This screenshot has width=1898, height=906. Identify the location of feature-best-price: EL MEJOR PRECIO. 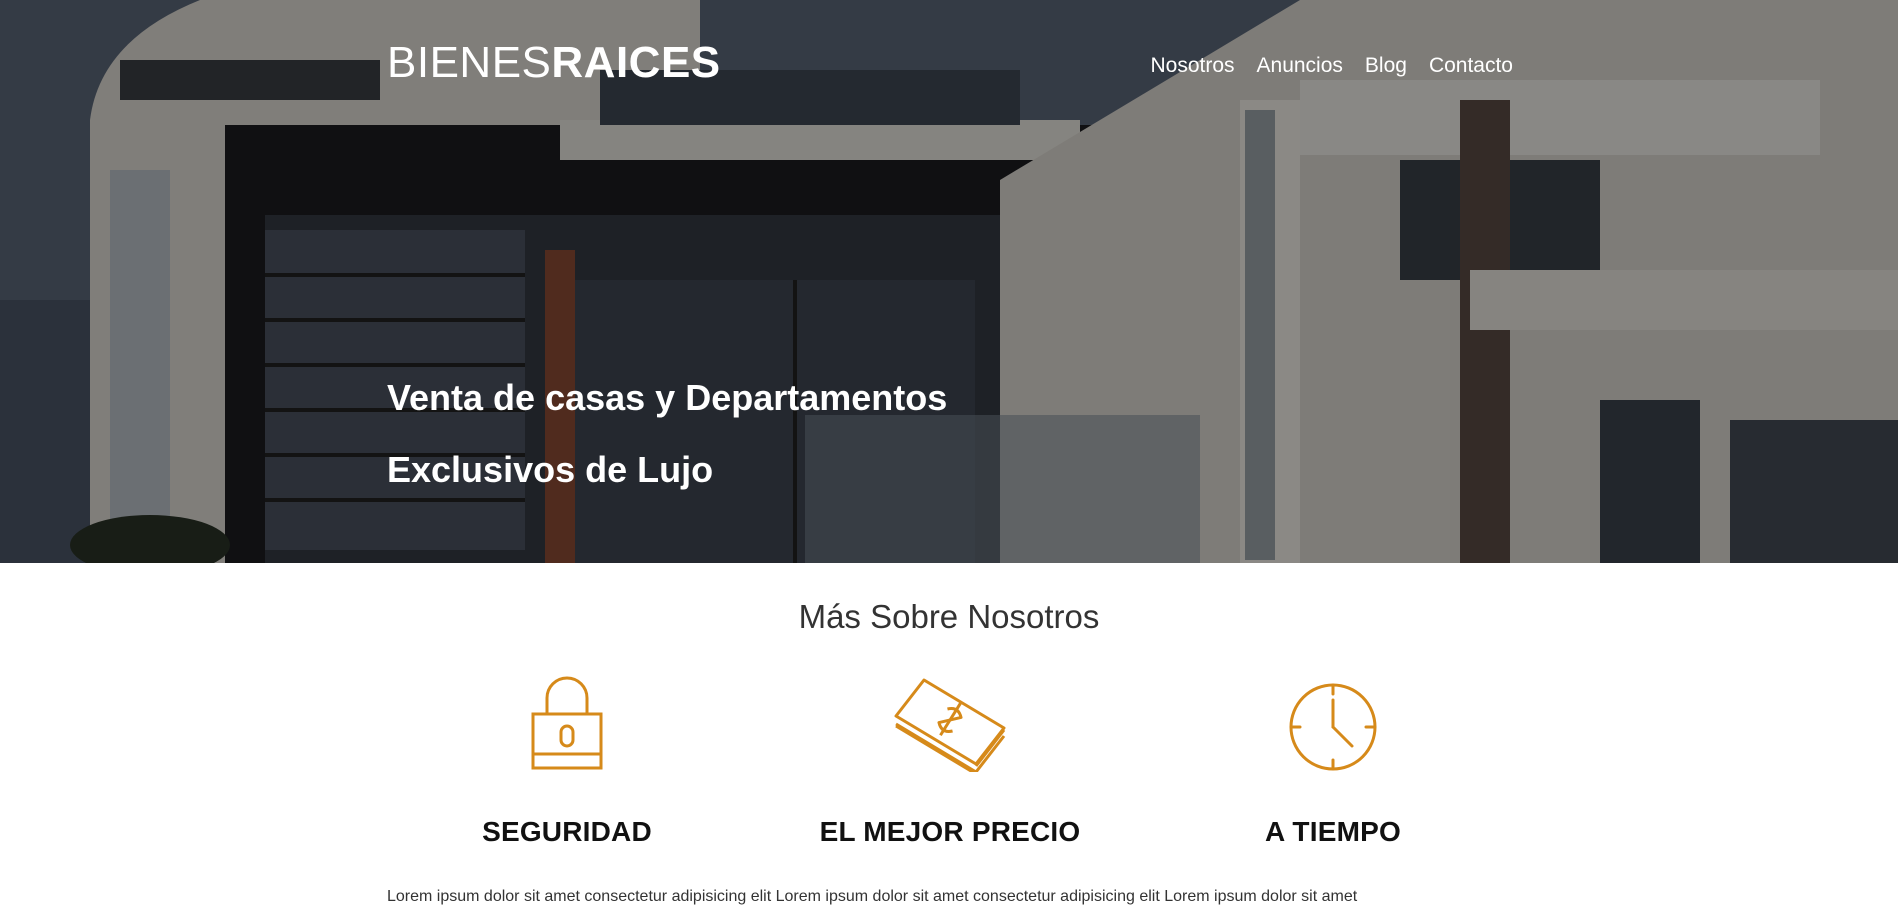
(950, 760).